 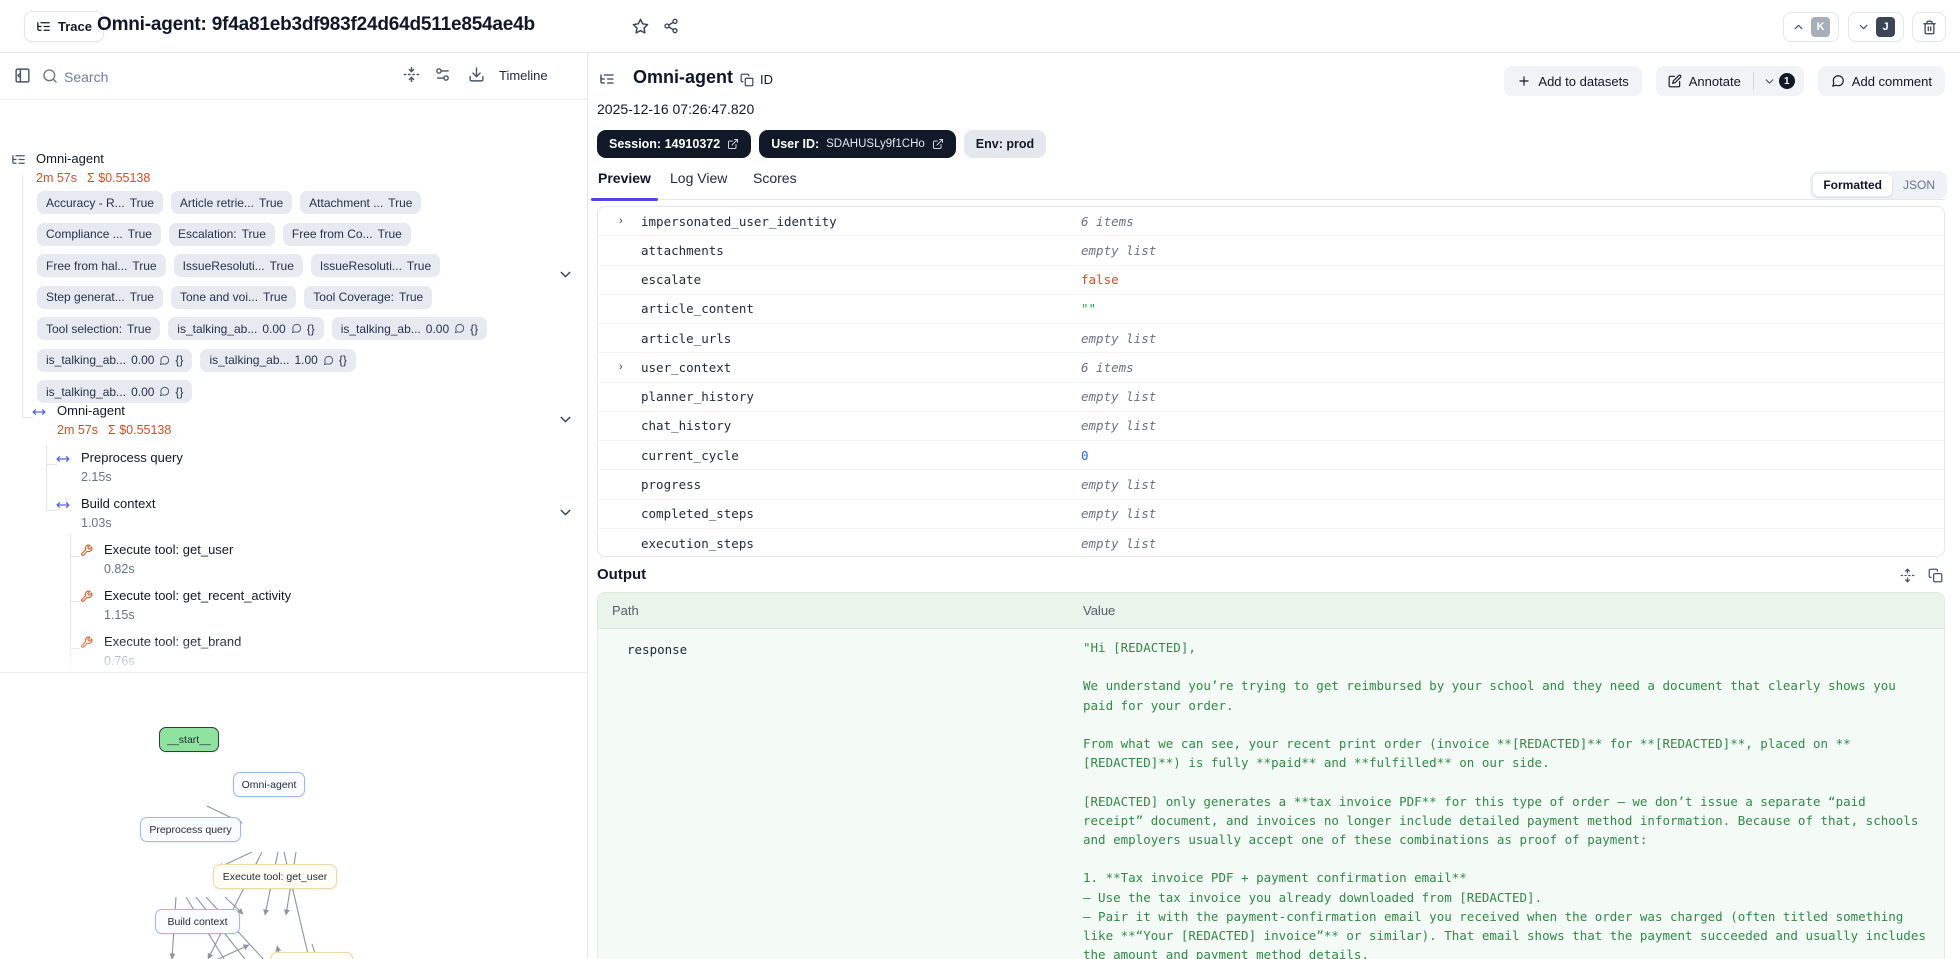 What do you see at coordinates (119, 615) in the screenshot?
I see `duration: 1.15s` at bounding box center [119, 615].